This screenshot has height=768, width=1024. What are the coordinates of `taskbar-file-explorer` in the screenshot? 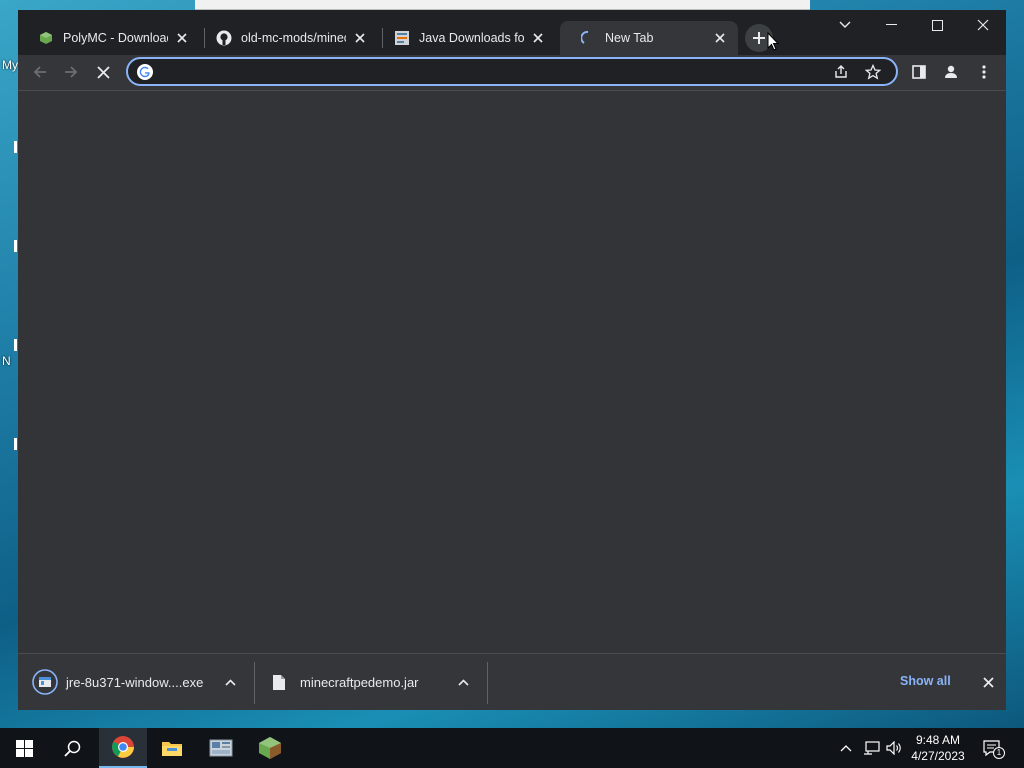 It's located at (172, 748).